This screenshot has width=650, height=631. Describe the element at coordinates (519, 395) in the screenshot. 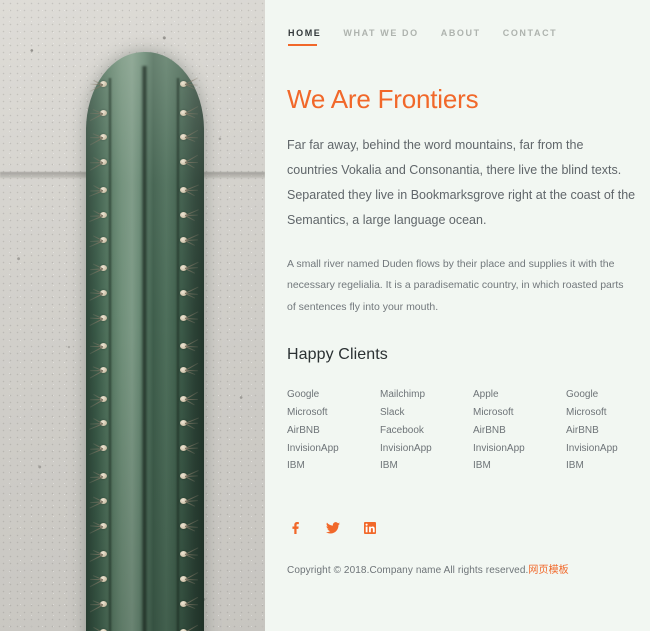

I see `client-item: Apple` at that location.